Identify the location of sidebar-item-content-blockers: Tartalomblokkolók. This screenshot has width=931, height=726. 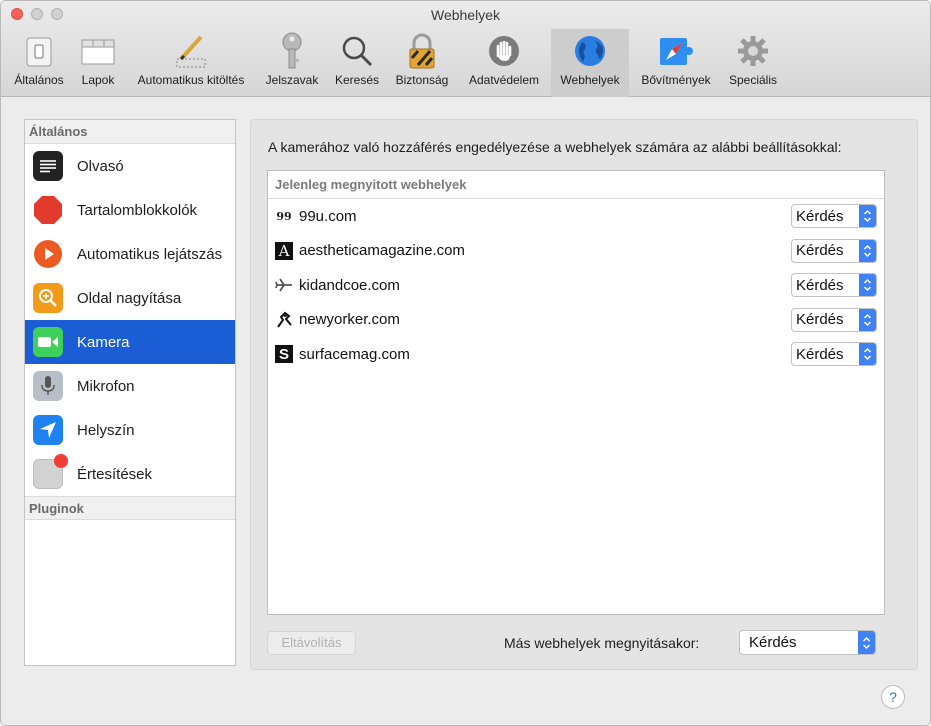
(130, 210).